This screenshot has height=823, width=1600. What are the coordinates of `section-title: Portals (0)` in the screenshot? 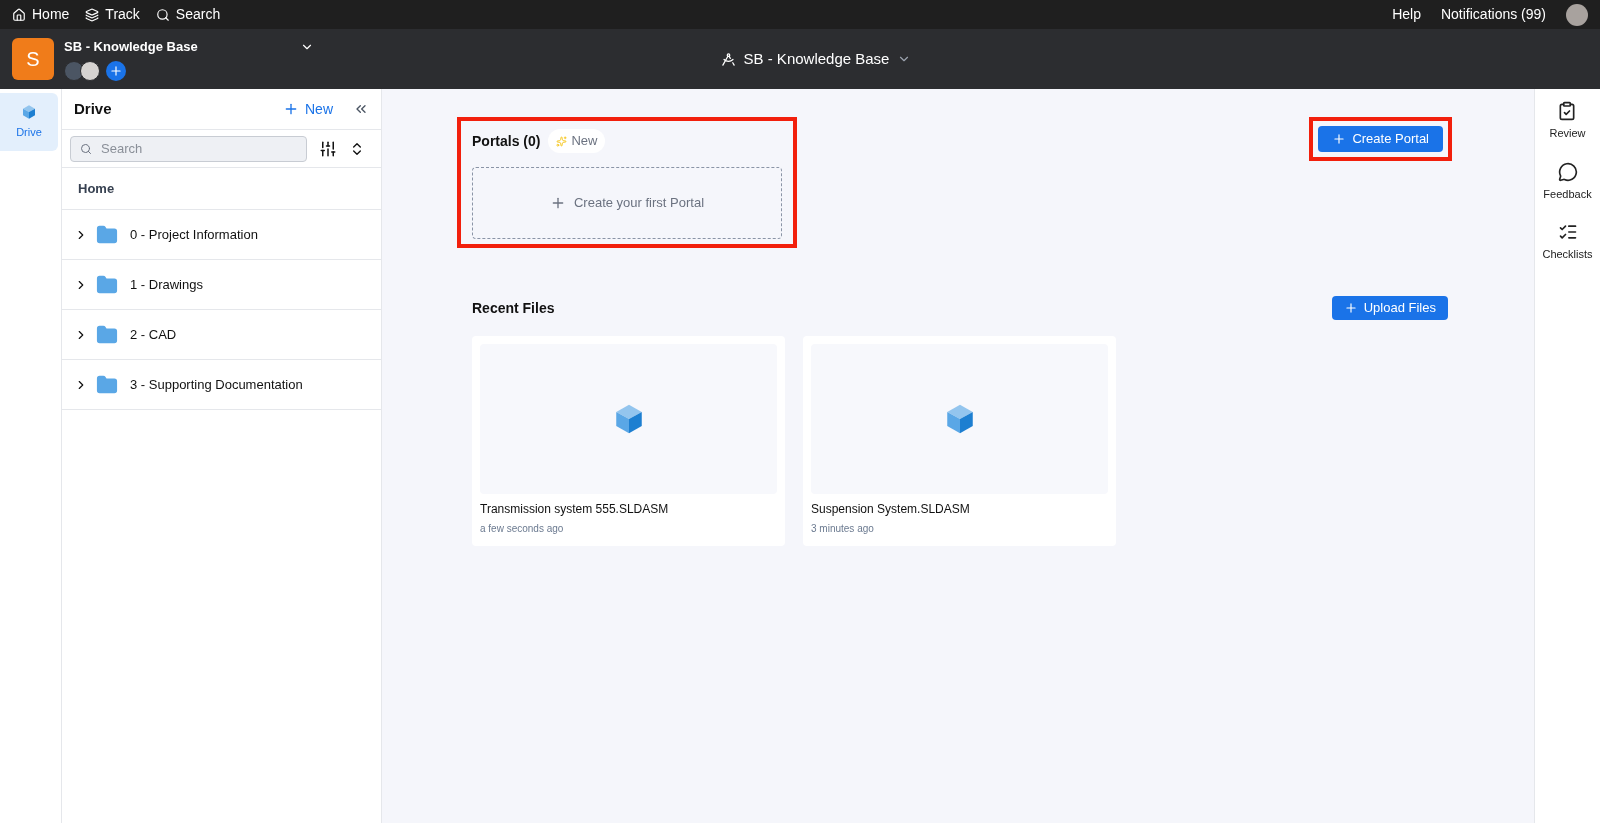 It's located at (506, 141).